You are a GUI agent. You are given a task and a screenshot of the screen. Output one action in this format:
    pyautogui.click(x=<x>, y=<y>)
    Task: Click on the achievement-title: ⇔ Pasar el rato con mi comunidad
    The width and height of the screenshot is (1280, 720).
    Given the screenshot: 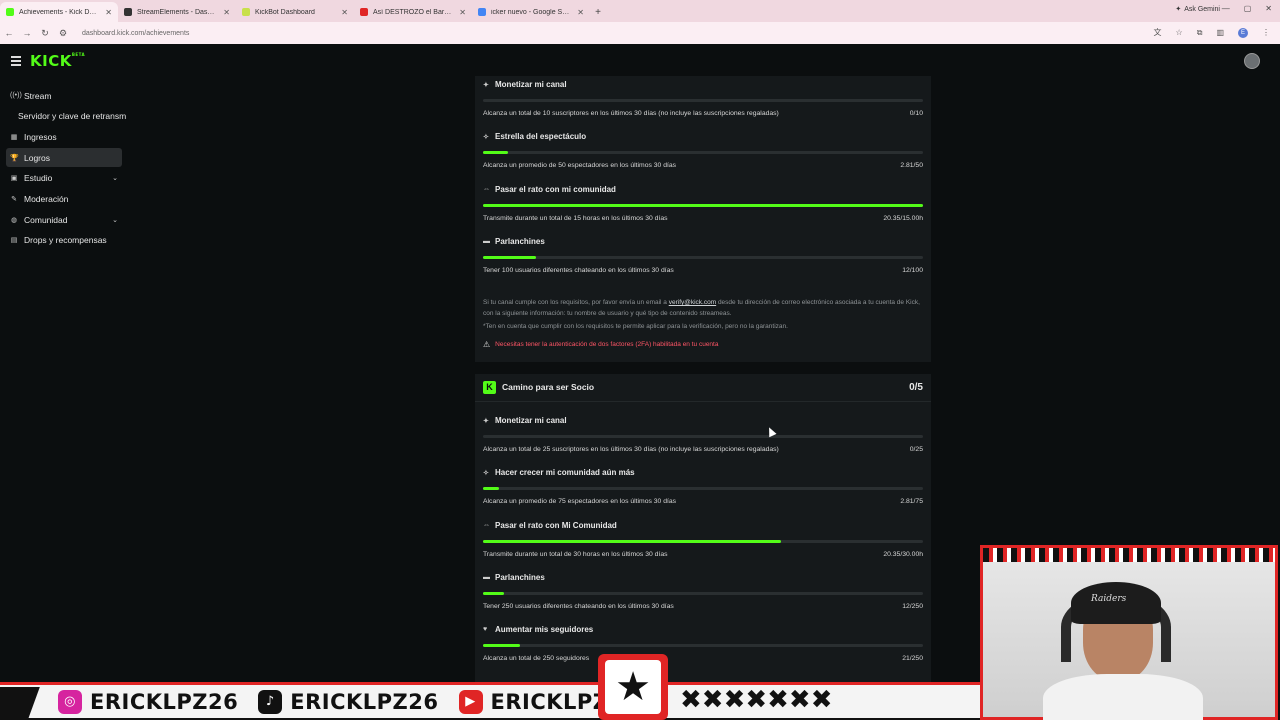 What is the action you would take?
    pyautogui.click(x=549, y=189)
    